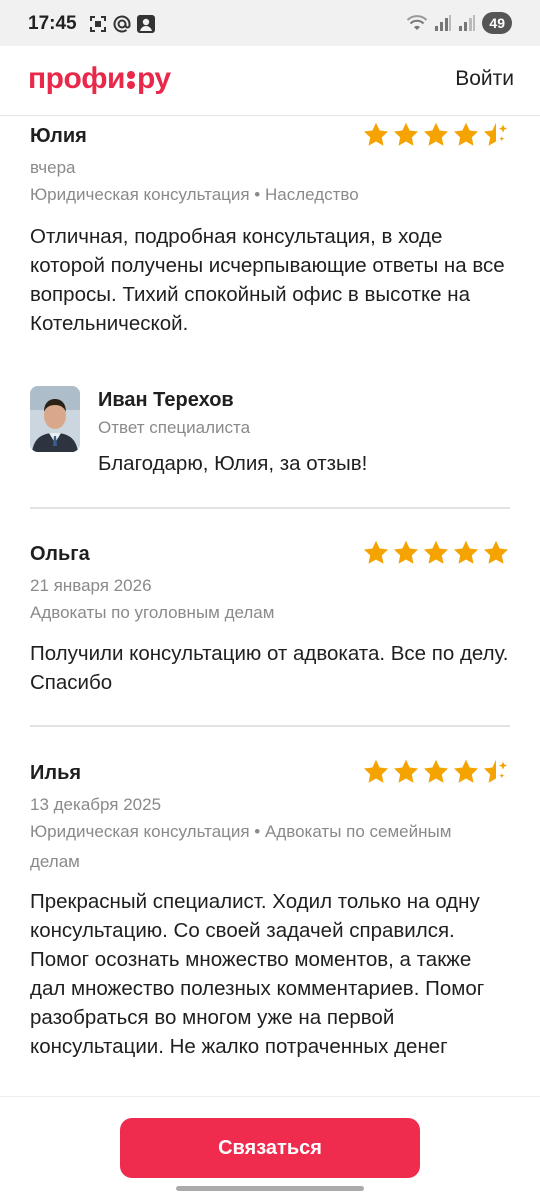 This screenshot has height=1200, width=540. I want to click on specialist-avatar, so click(55, 419).